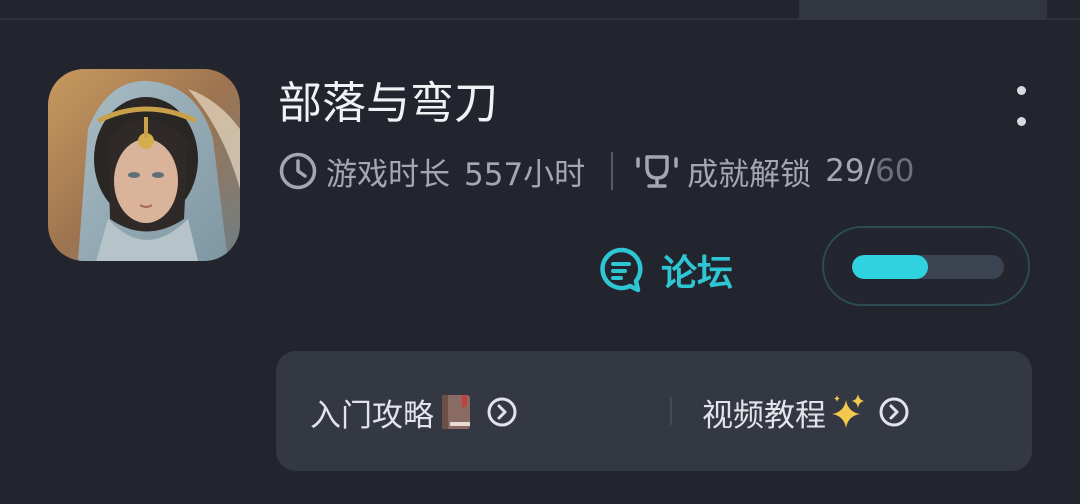 This screenshot has width=1080, height=504. What do you see at coordinates (923, 10) in the screenshot?
I see `top-tab-indicator` at bounding box center [923, 10].